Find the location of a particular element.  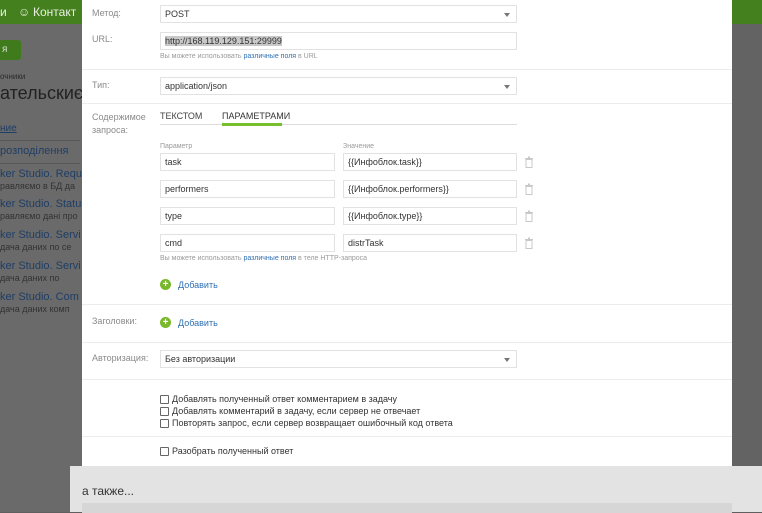

type-label: Тип: is located at coordinates (101, 85).